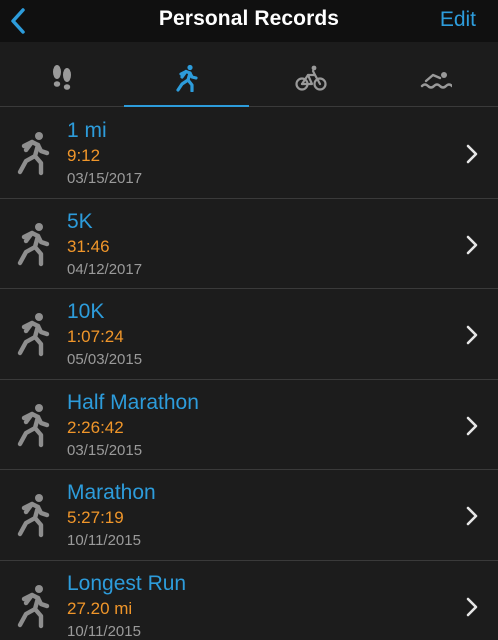 The height and width of the screenshot is (640, 498). What do you see at coordinates (86, 311) in the screenshot?
I see `record-title: 10K` at bounding box center [86, 311].